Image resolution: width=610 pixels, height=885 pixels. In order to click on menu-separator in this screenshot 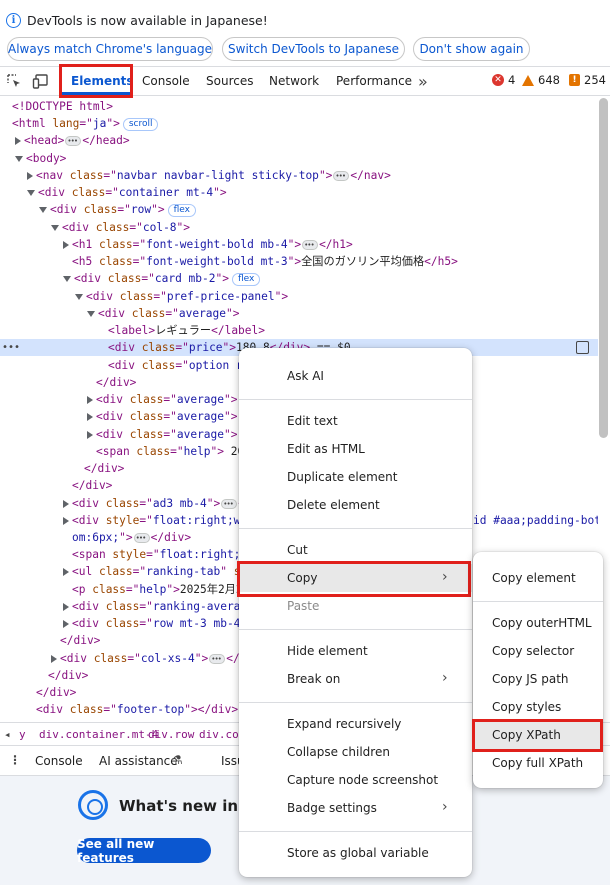, I will do `click(355, 629)`.